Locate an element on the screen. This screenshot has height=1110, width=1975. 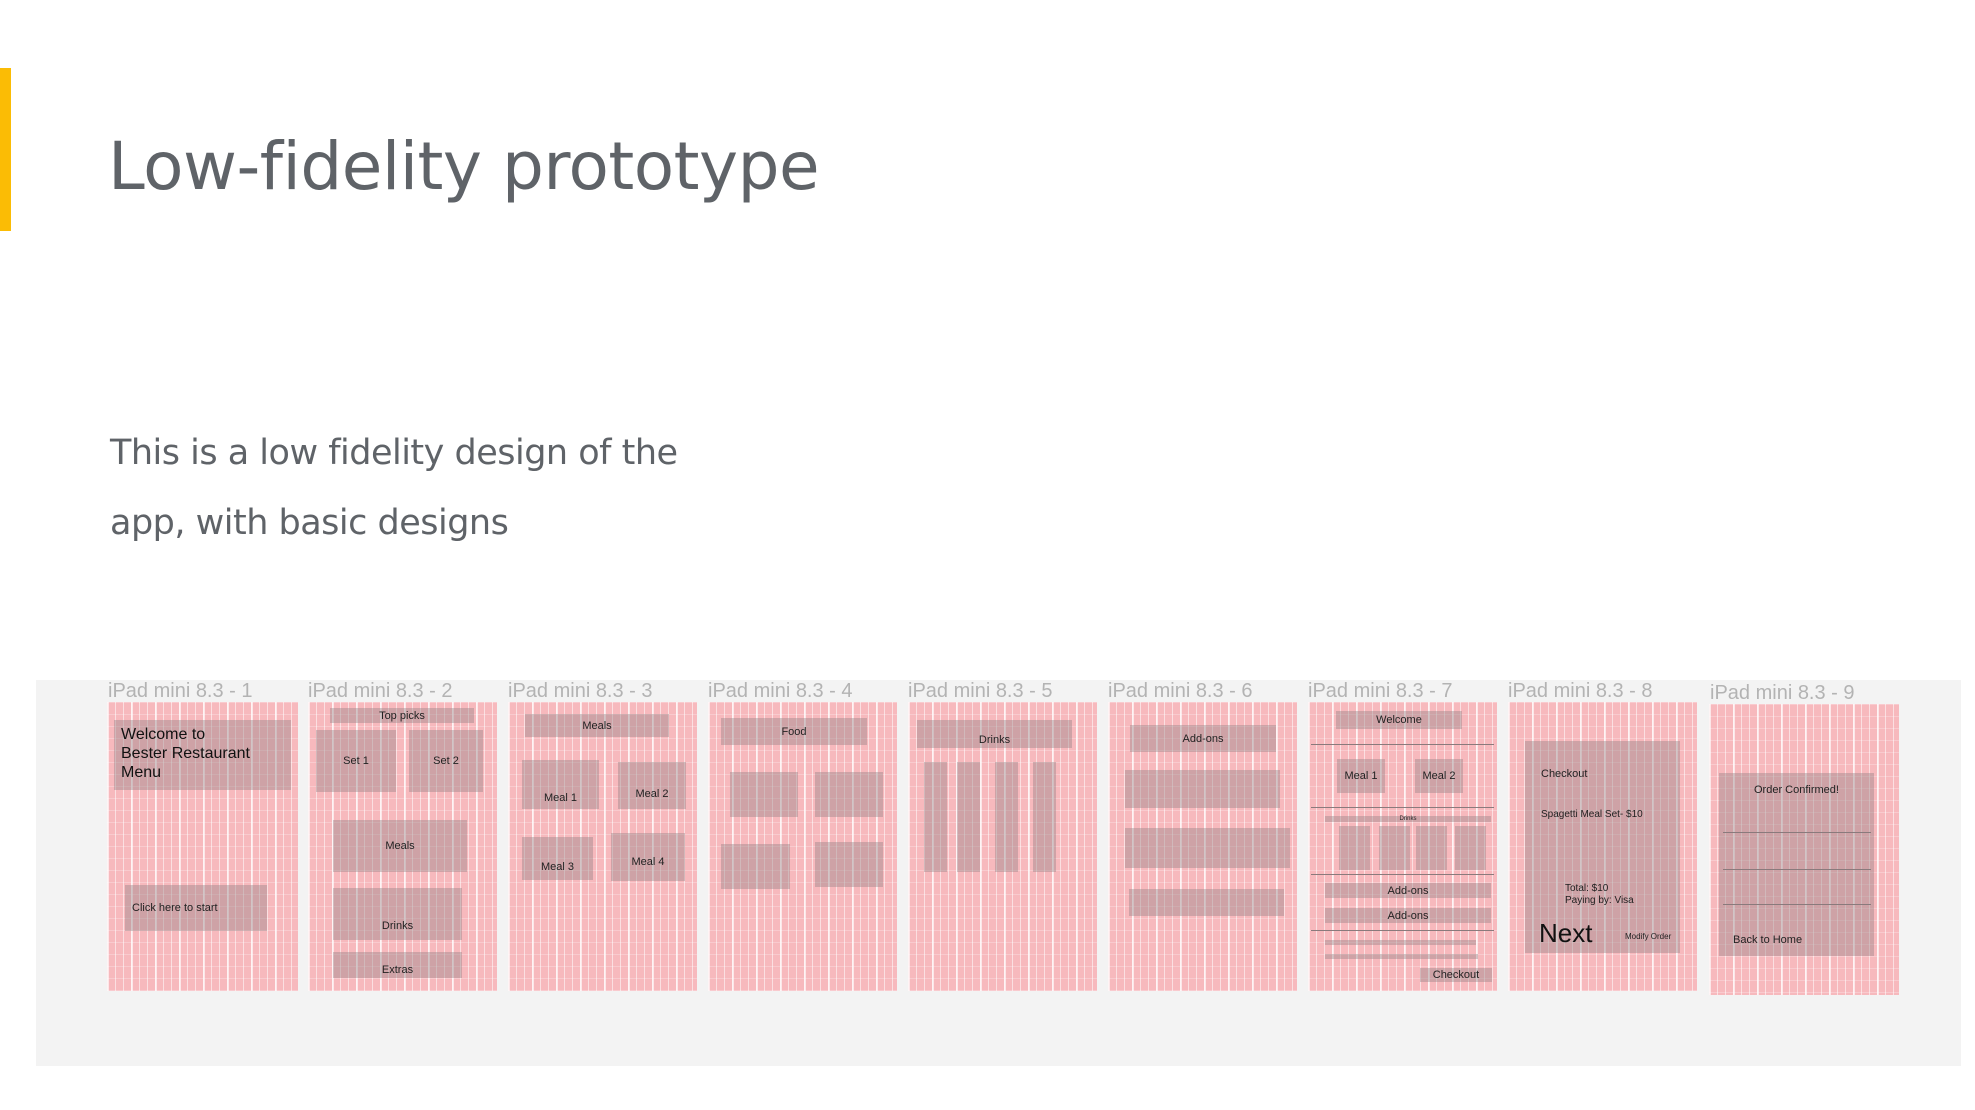
extras-category: Extras is located at coordinates (397, 965).